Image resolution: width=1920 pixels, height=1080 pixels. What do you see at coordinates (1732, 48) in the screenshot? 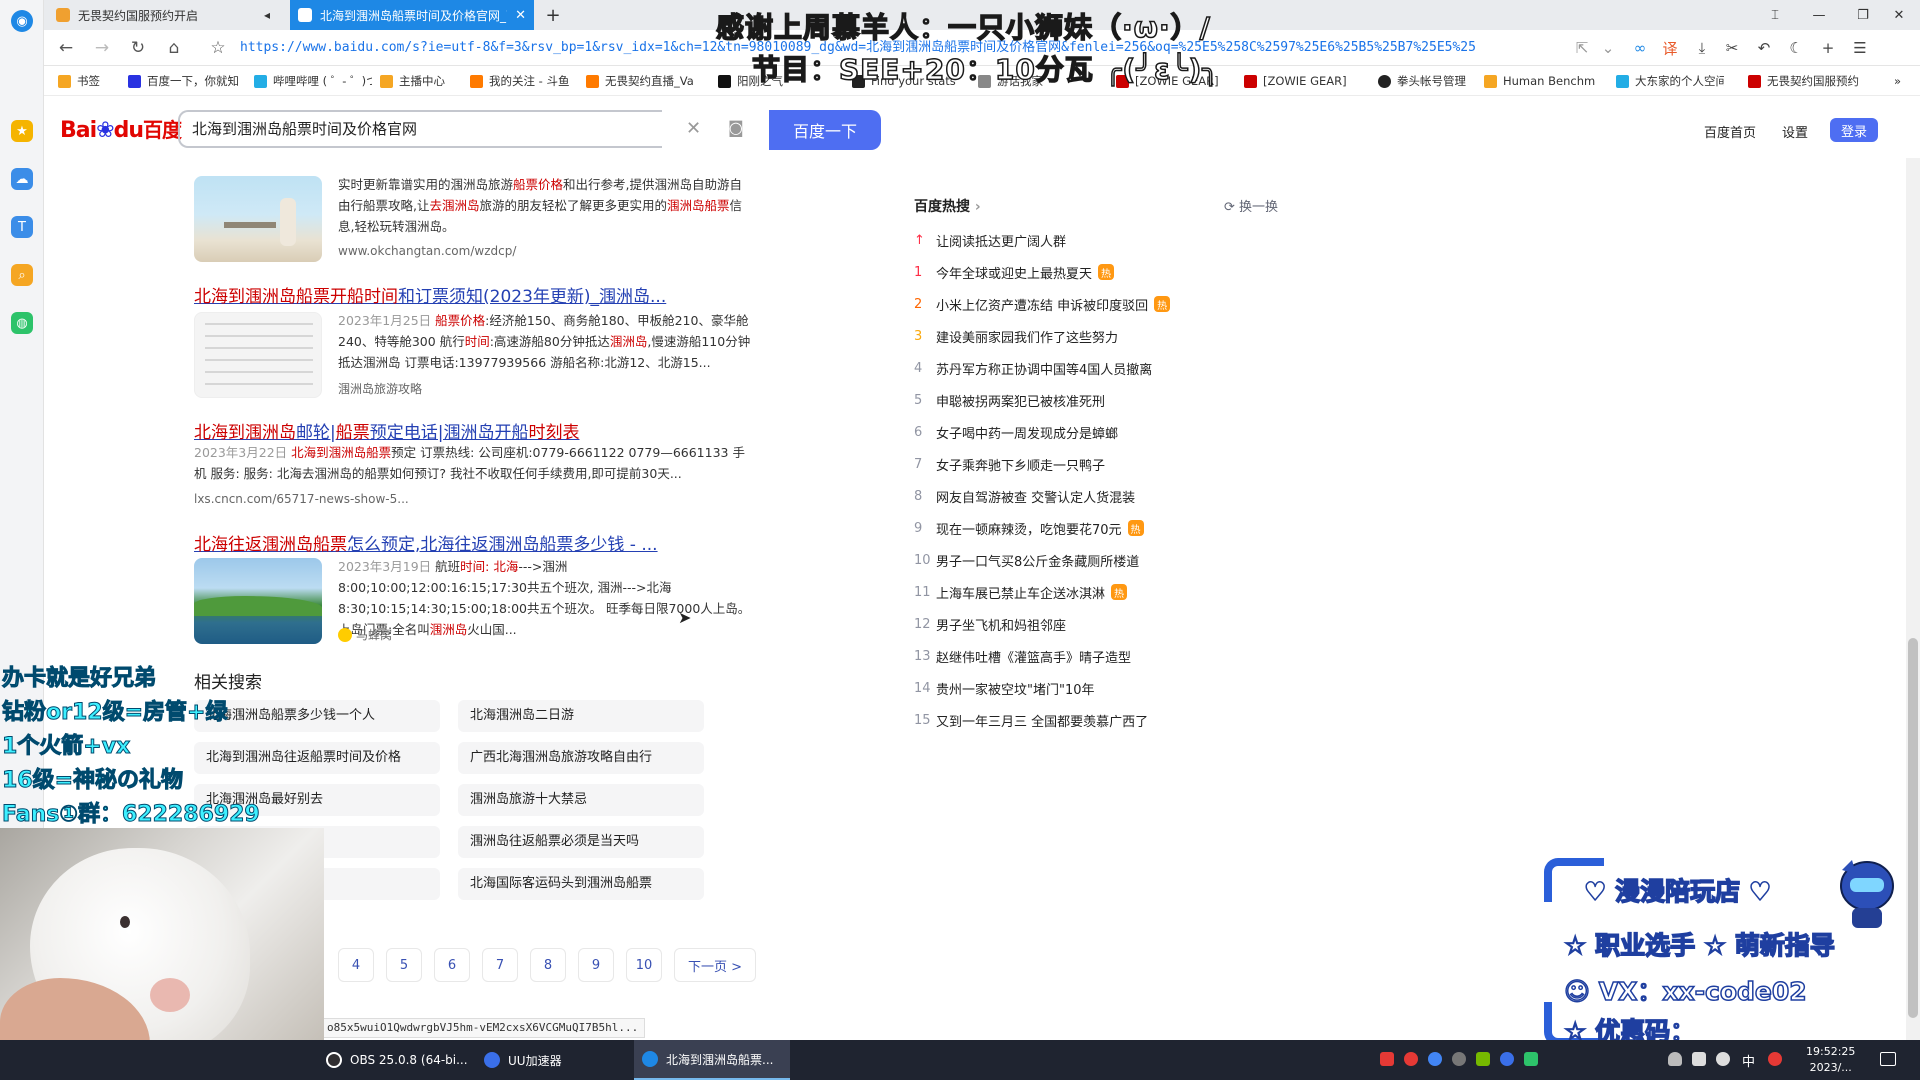
I see `screenshot-icon: ✂` at bounding box center [1732, 48].